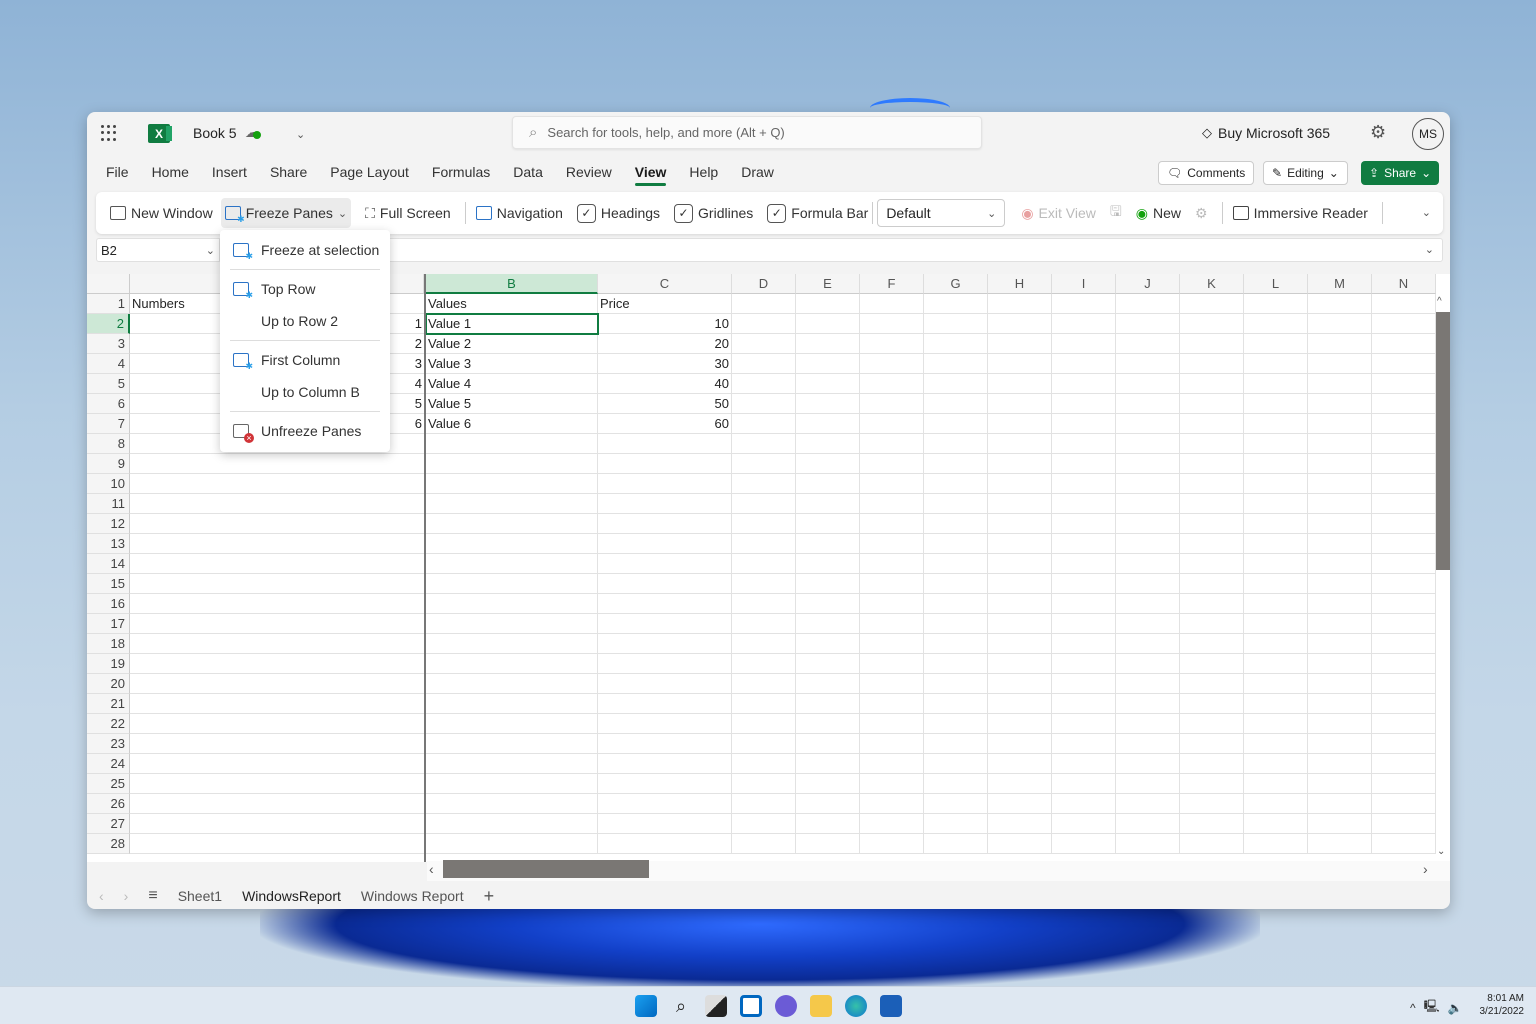  What do you see at coordinates (1148, 804) in the screenshot?
I see `cell-j26` at bounding box center [1148, 804].